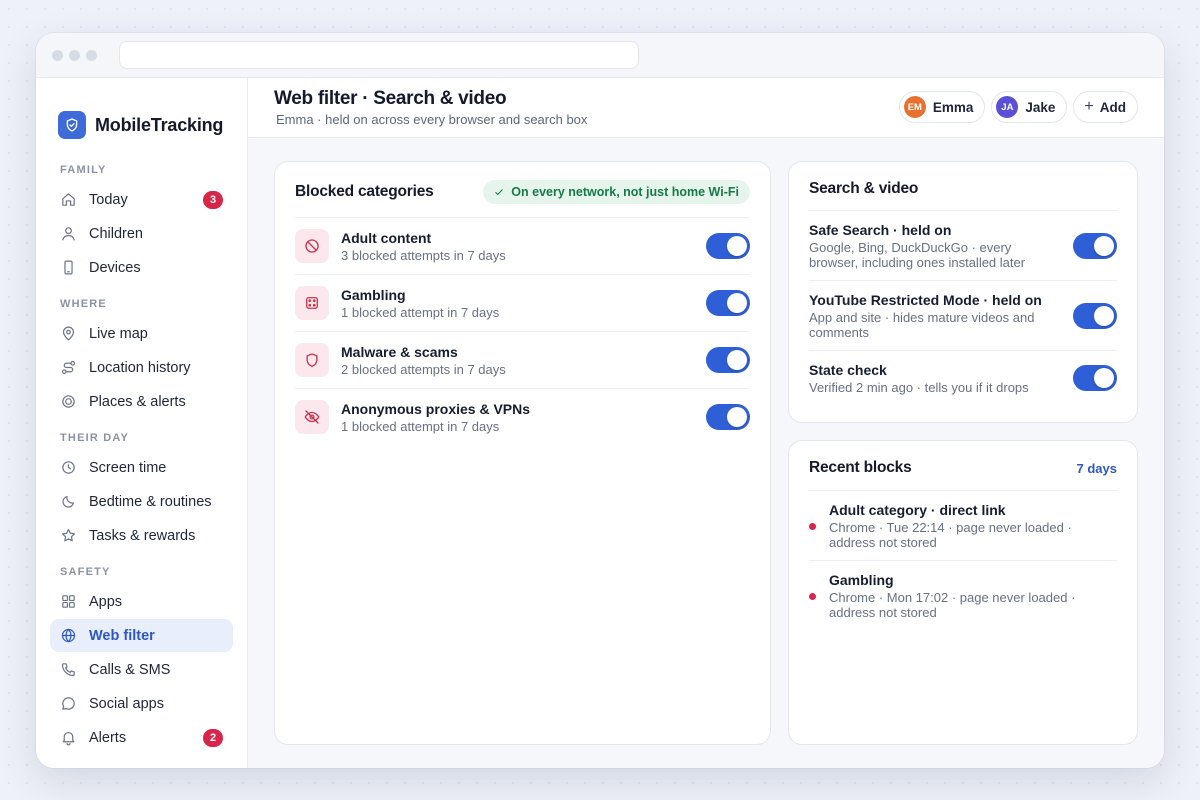 The width and height of the screenshot is (1200, 800). I want to click on sidebar-item-live-map: Live map, so click(141, 333).